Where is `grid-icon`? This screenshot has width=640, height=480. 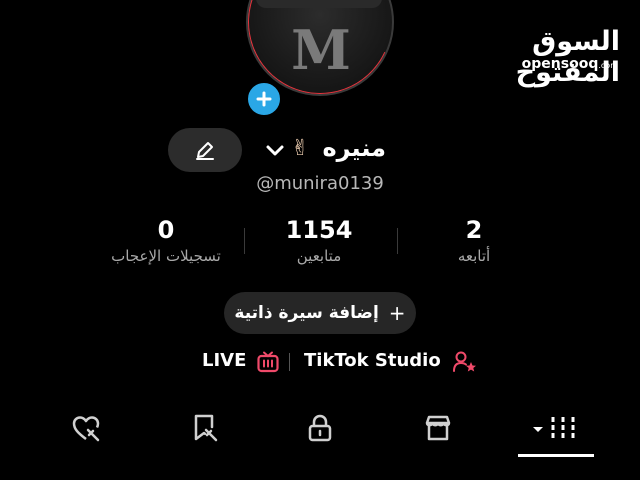 grid-icon is located at coordinates (554, 428).